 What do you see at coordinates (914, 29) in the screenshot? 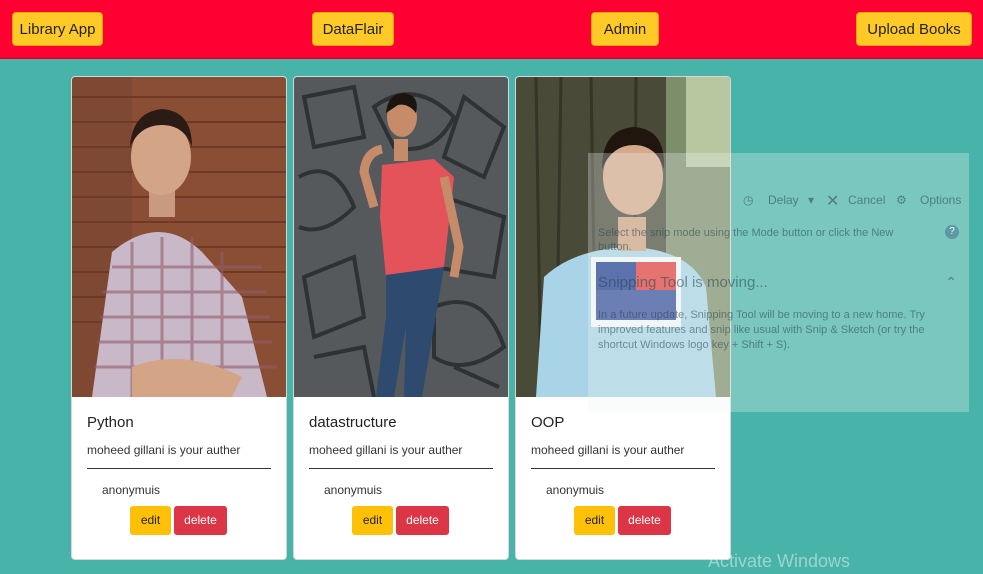
I see `upload-books-button: Upload Books` at bounding box center [914, 29].